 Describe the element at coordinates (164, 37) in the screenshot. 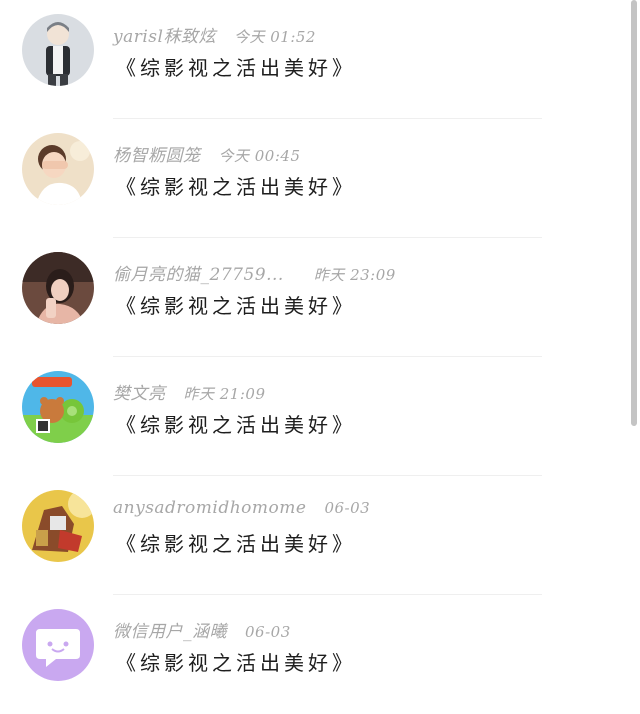

I see `username: yarisl秣致炫` at that location.